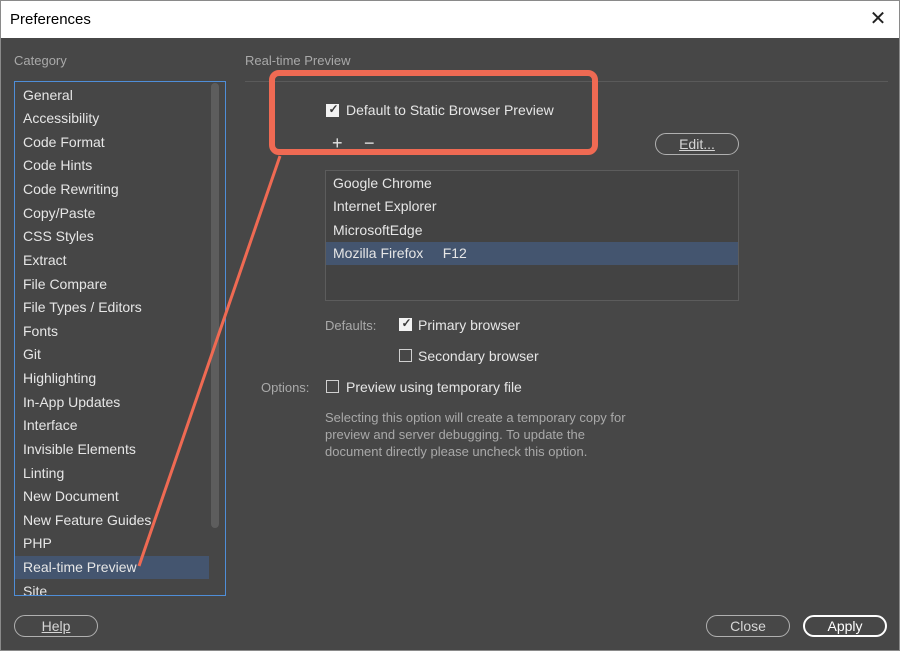  What do you see at coordinates (112, 520) in the screenshot?
I see `category-item-new-feature-guides: New Feature Guides` at bounding box center [112, 520].